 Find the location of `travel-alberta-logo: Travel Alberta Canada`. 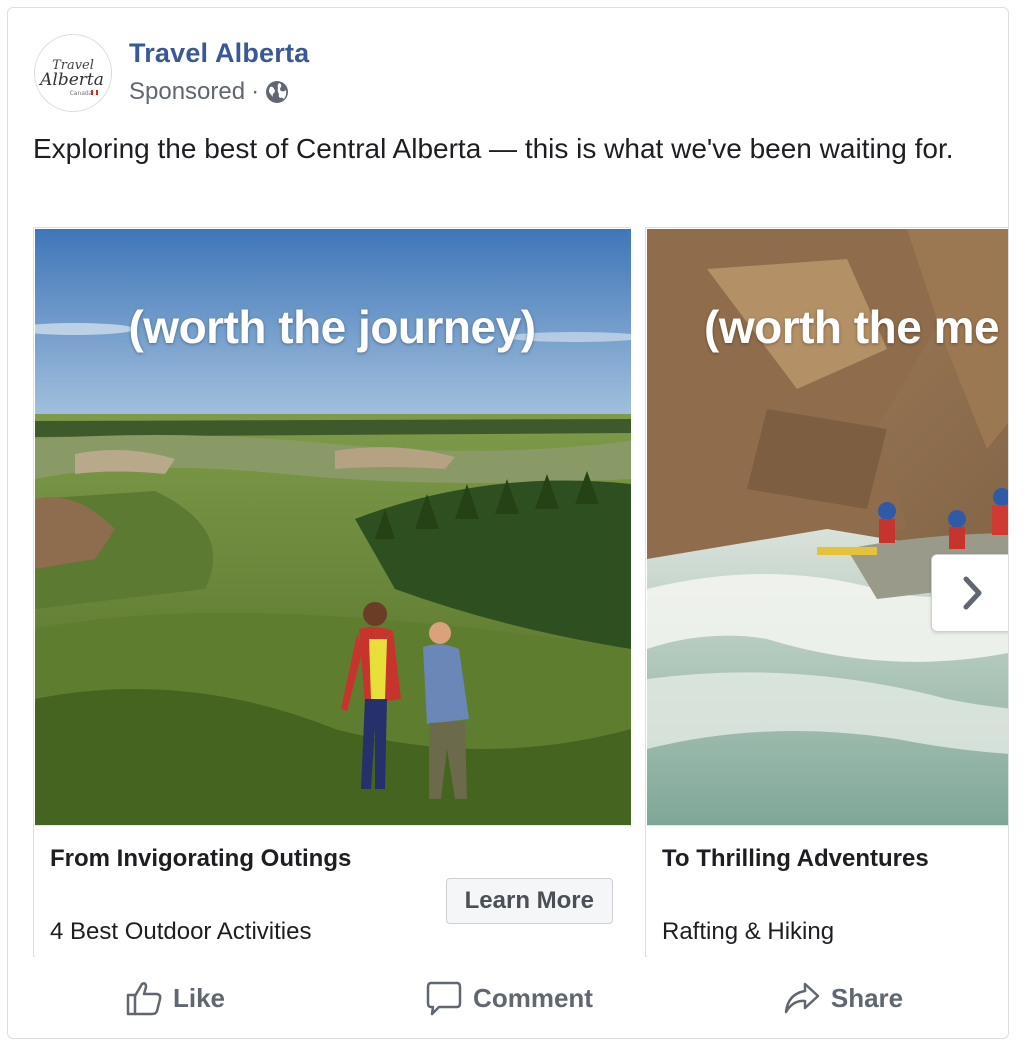

travel-alberta-logo: Travel Alberta Canada is located at coordinates (71, 77).